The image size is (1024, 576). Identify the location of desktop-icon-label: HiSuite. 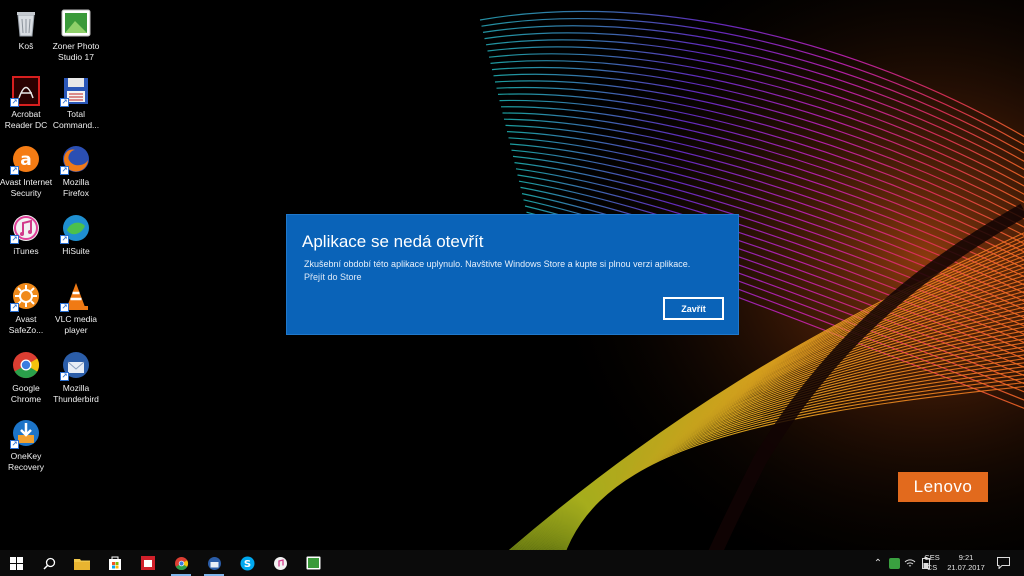
(76, 251).